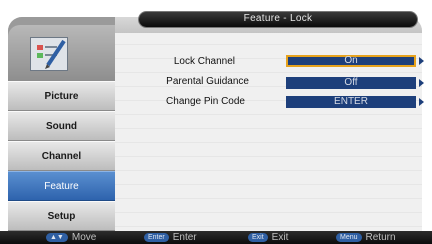 The image size is (432, 244). Describe the element at coordinates (204, 61) in the screenshot. I see `lock-channel-label: Lock Channel` at that location.